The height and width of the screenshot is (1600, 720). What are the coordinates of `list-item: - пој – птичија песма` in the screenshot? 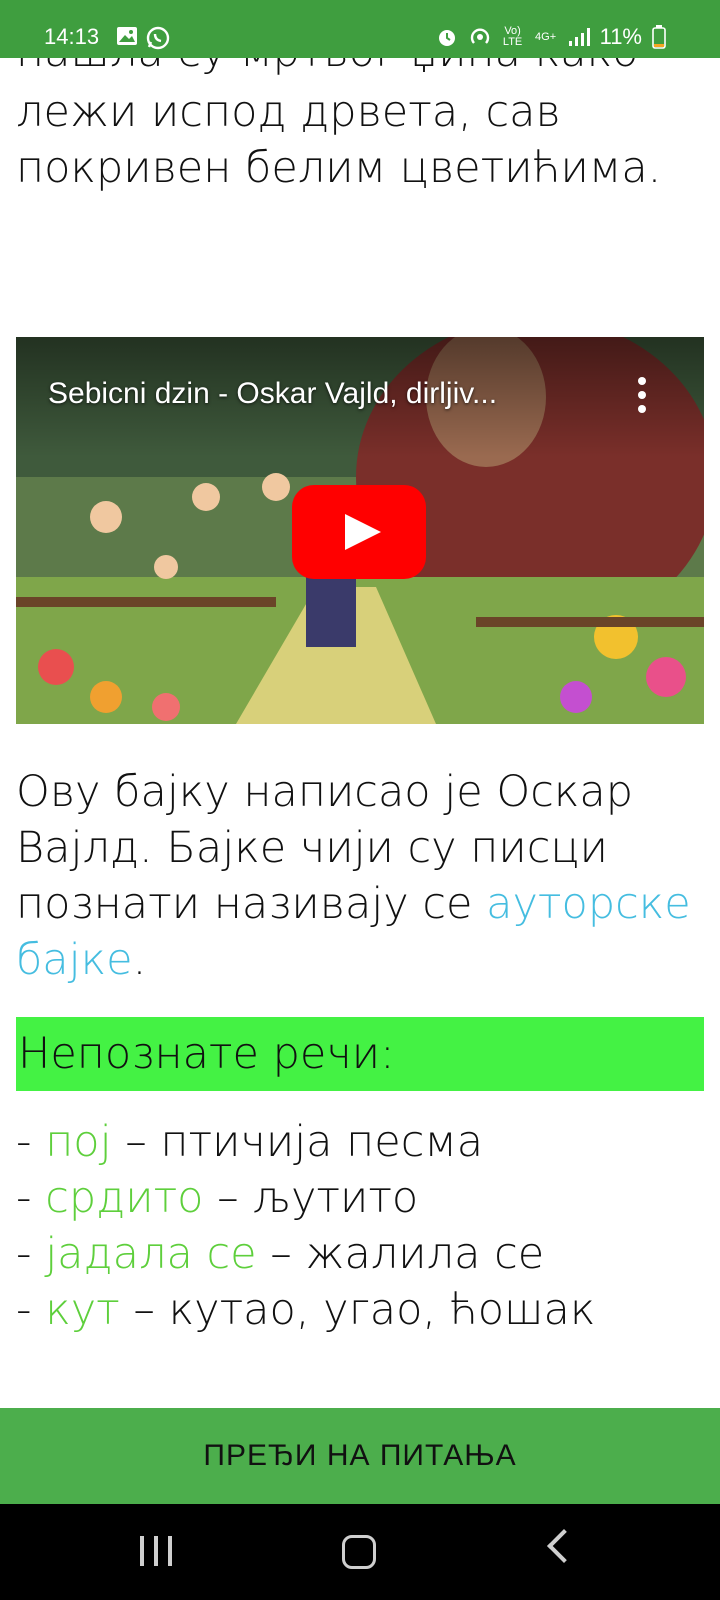 It's located at (361, 1142).